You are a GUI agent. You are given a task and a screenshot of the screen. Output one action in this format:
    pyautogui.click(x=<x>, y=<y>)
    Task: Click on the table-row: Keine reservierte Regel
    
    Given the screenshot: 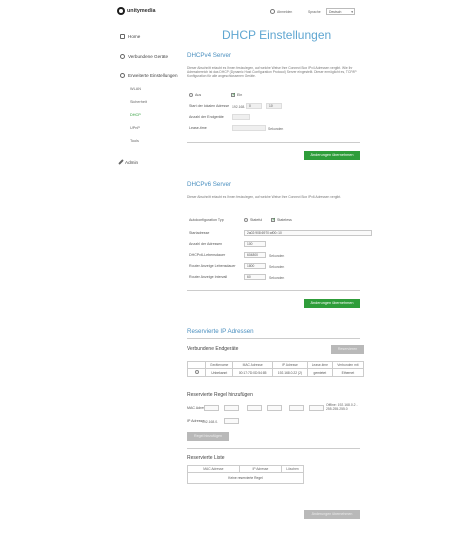 What is the action you would take?
    pyautogui.click(x=245, y=478)
    